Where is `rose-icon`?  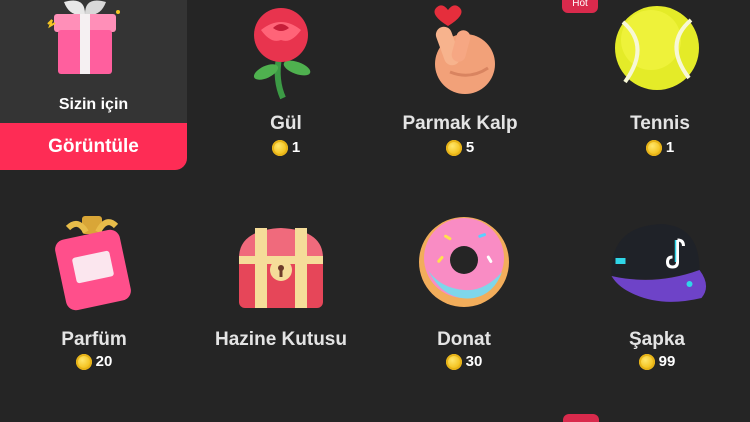
rose-icon is located at coordinates (282, 54).